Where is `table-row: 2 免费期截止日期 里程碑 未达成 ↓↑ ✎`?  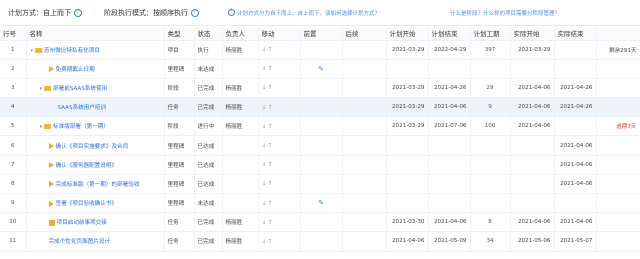 table-row: 2 免费期截止日期 里程碑 未达成 ↓↑ ✎ is located at coordinates (320, 69).